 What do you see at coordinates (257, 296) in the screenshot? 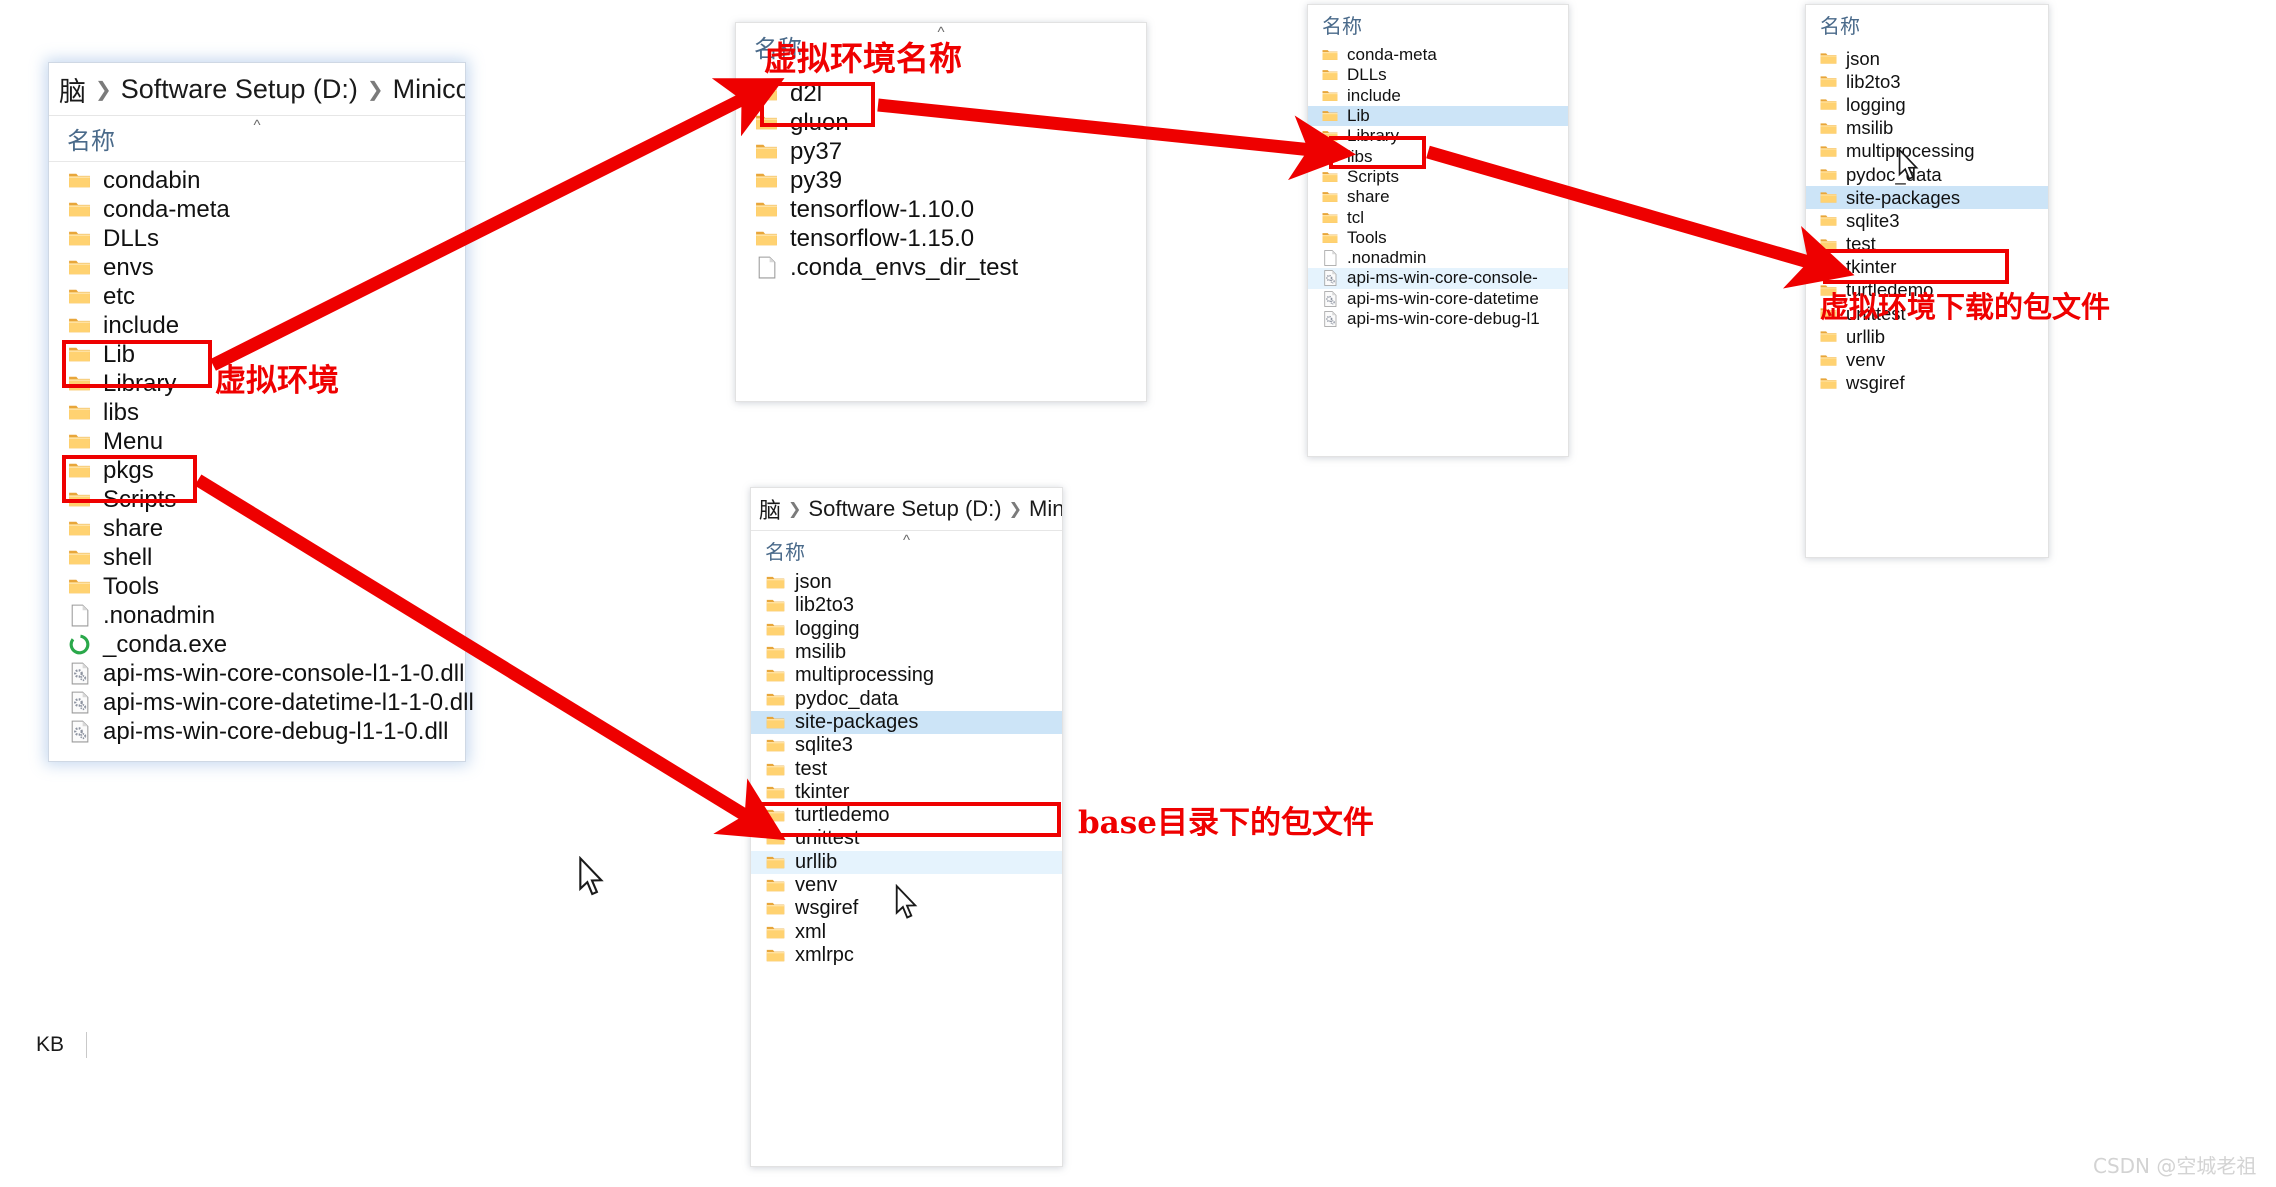
I see `file-row: etc` at bounding box center [257, 296].